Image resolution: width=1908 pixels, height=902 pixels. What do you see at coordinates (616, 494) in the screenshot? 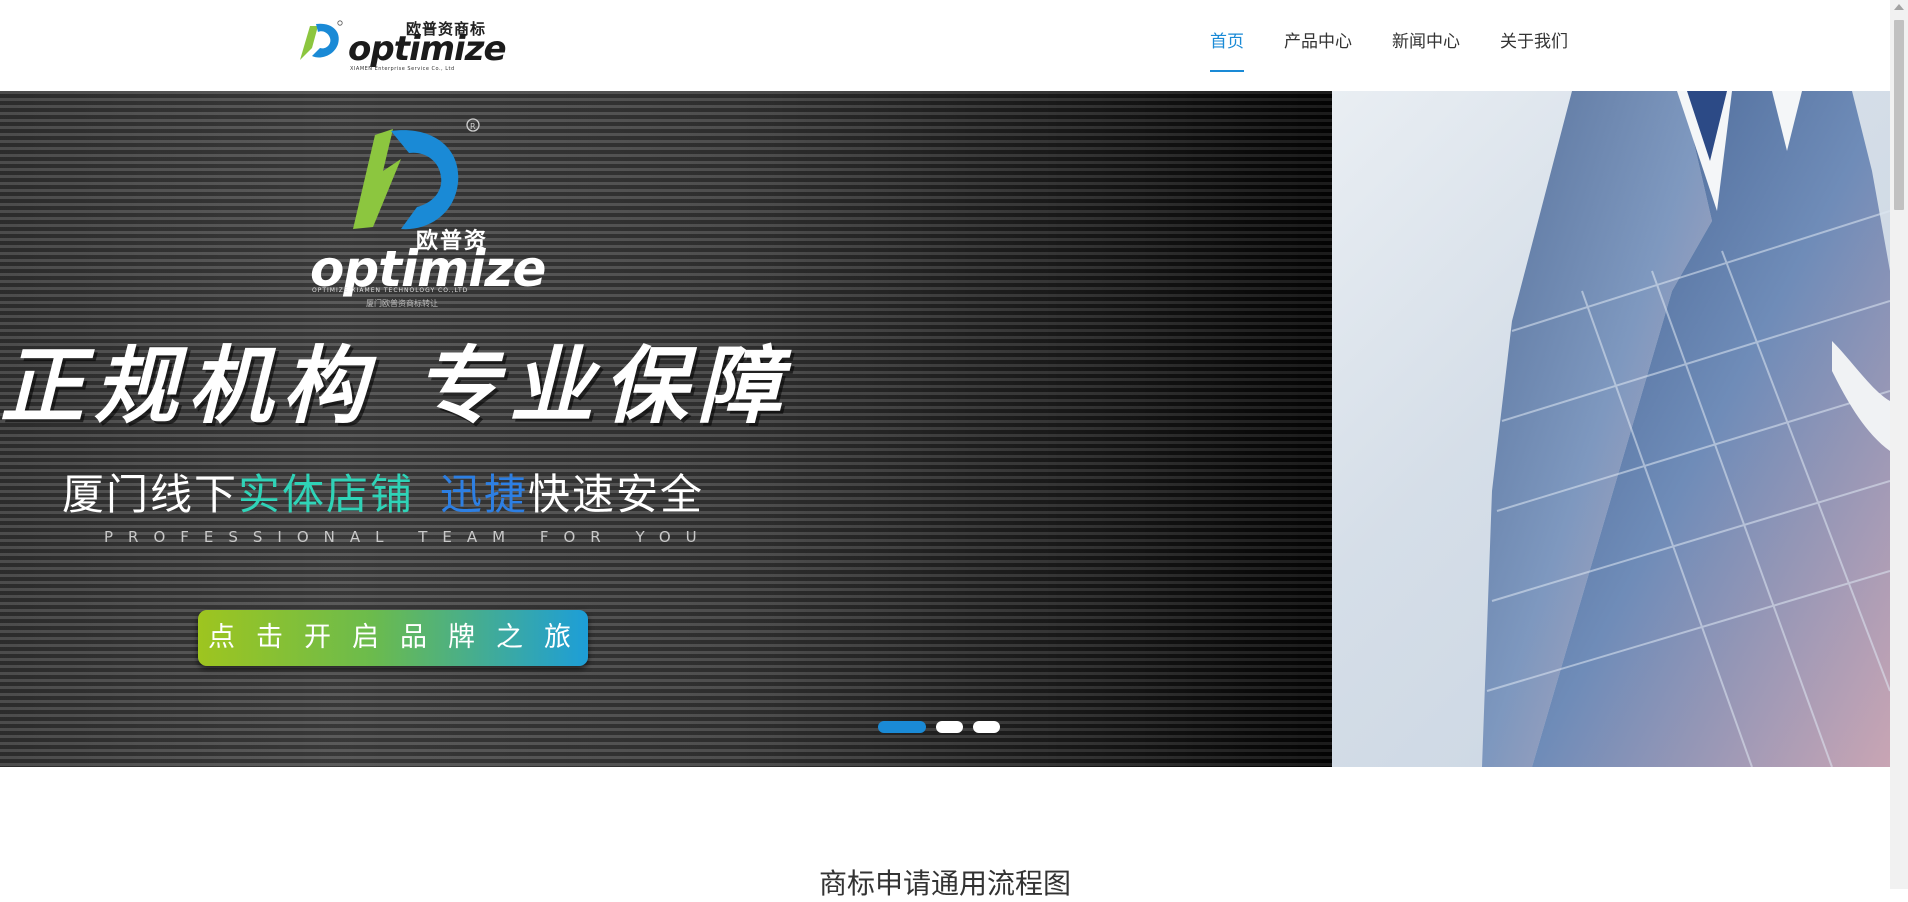
I see `subline-part-safe: 快速安全` at bounding box center [616, 494].